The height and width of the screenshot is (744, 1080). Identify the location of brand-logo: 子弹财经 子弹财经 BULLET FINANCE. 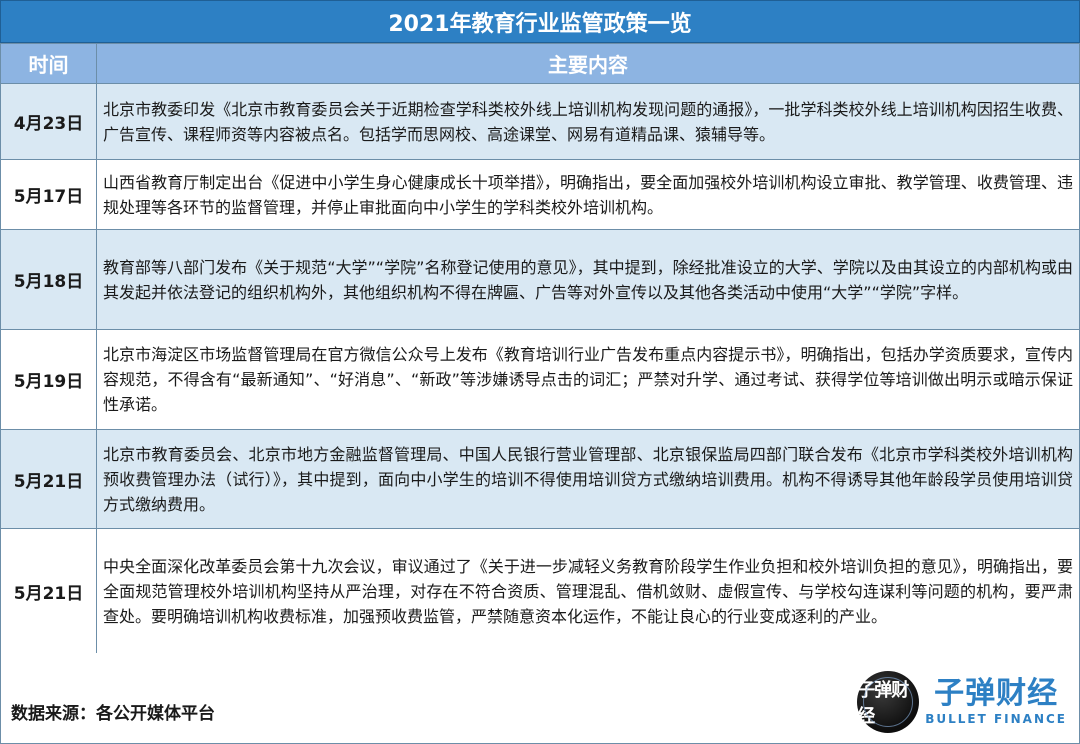
(962, 702).